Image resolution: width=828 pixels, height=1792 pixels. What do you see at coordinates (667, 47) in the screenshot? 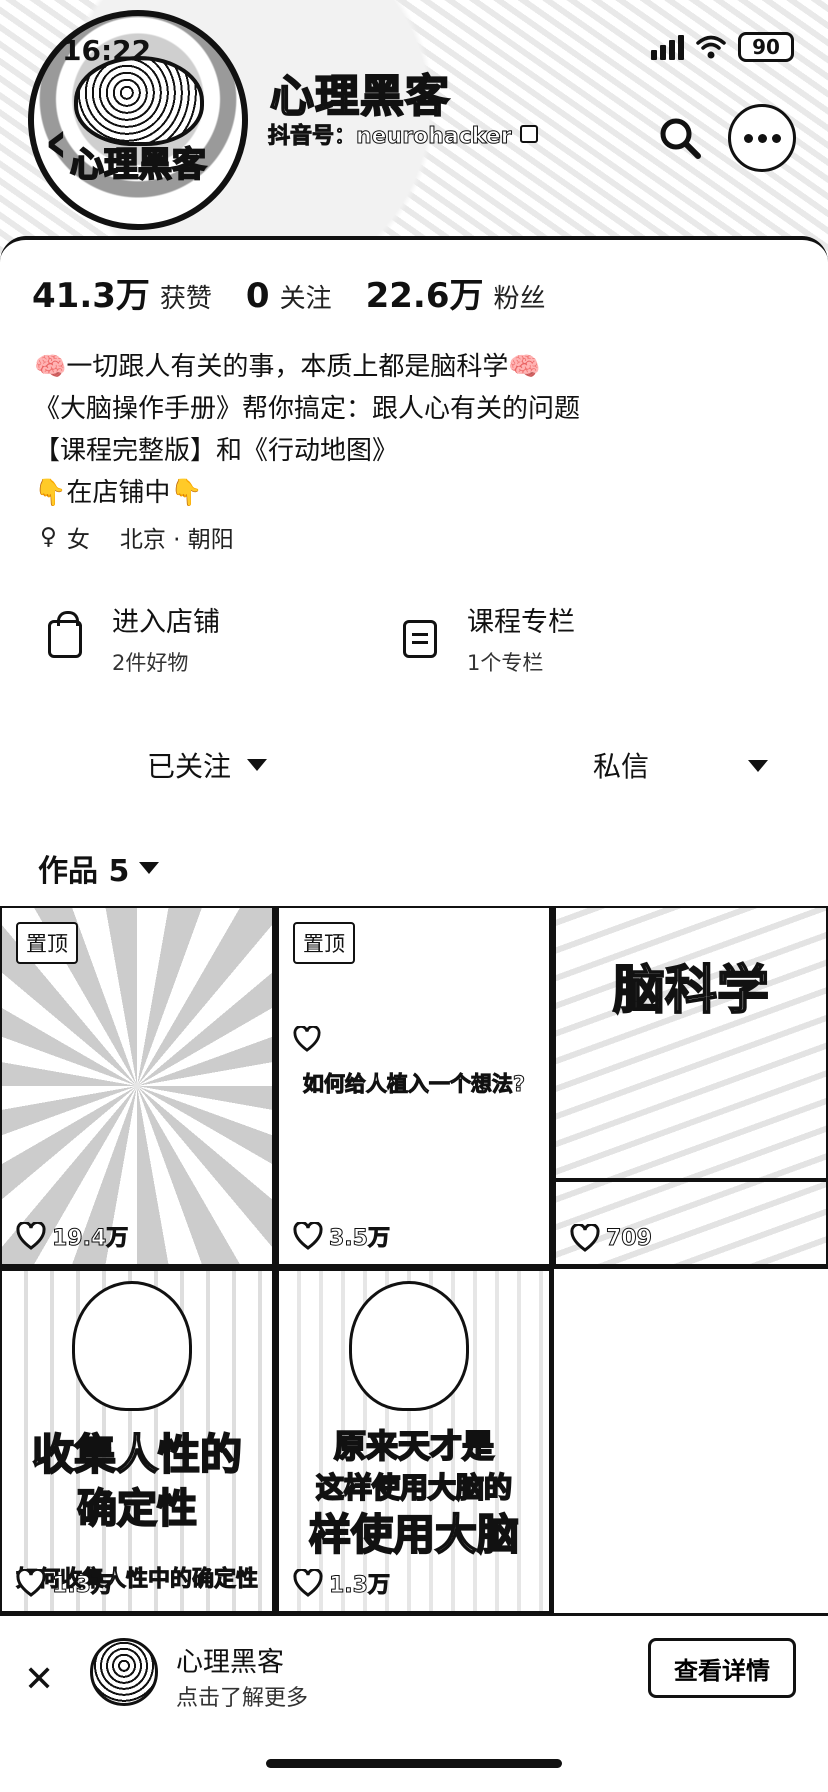
I see `signal-icon` at bounding box center [667, 47].